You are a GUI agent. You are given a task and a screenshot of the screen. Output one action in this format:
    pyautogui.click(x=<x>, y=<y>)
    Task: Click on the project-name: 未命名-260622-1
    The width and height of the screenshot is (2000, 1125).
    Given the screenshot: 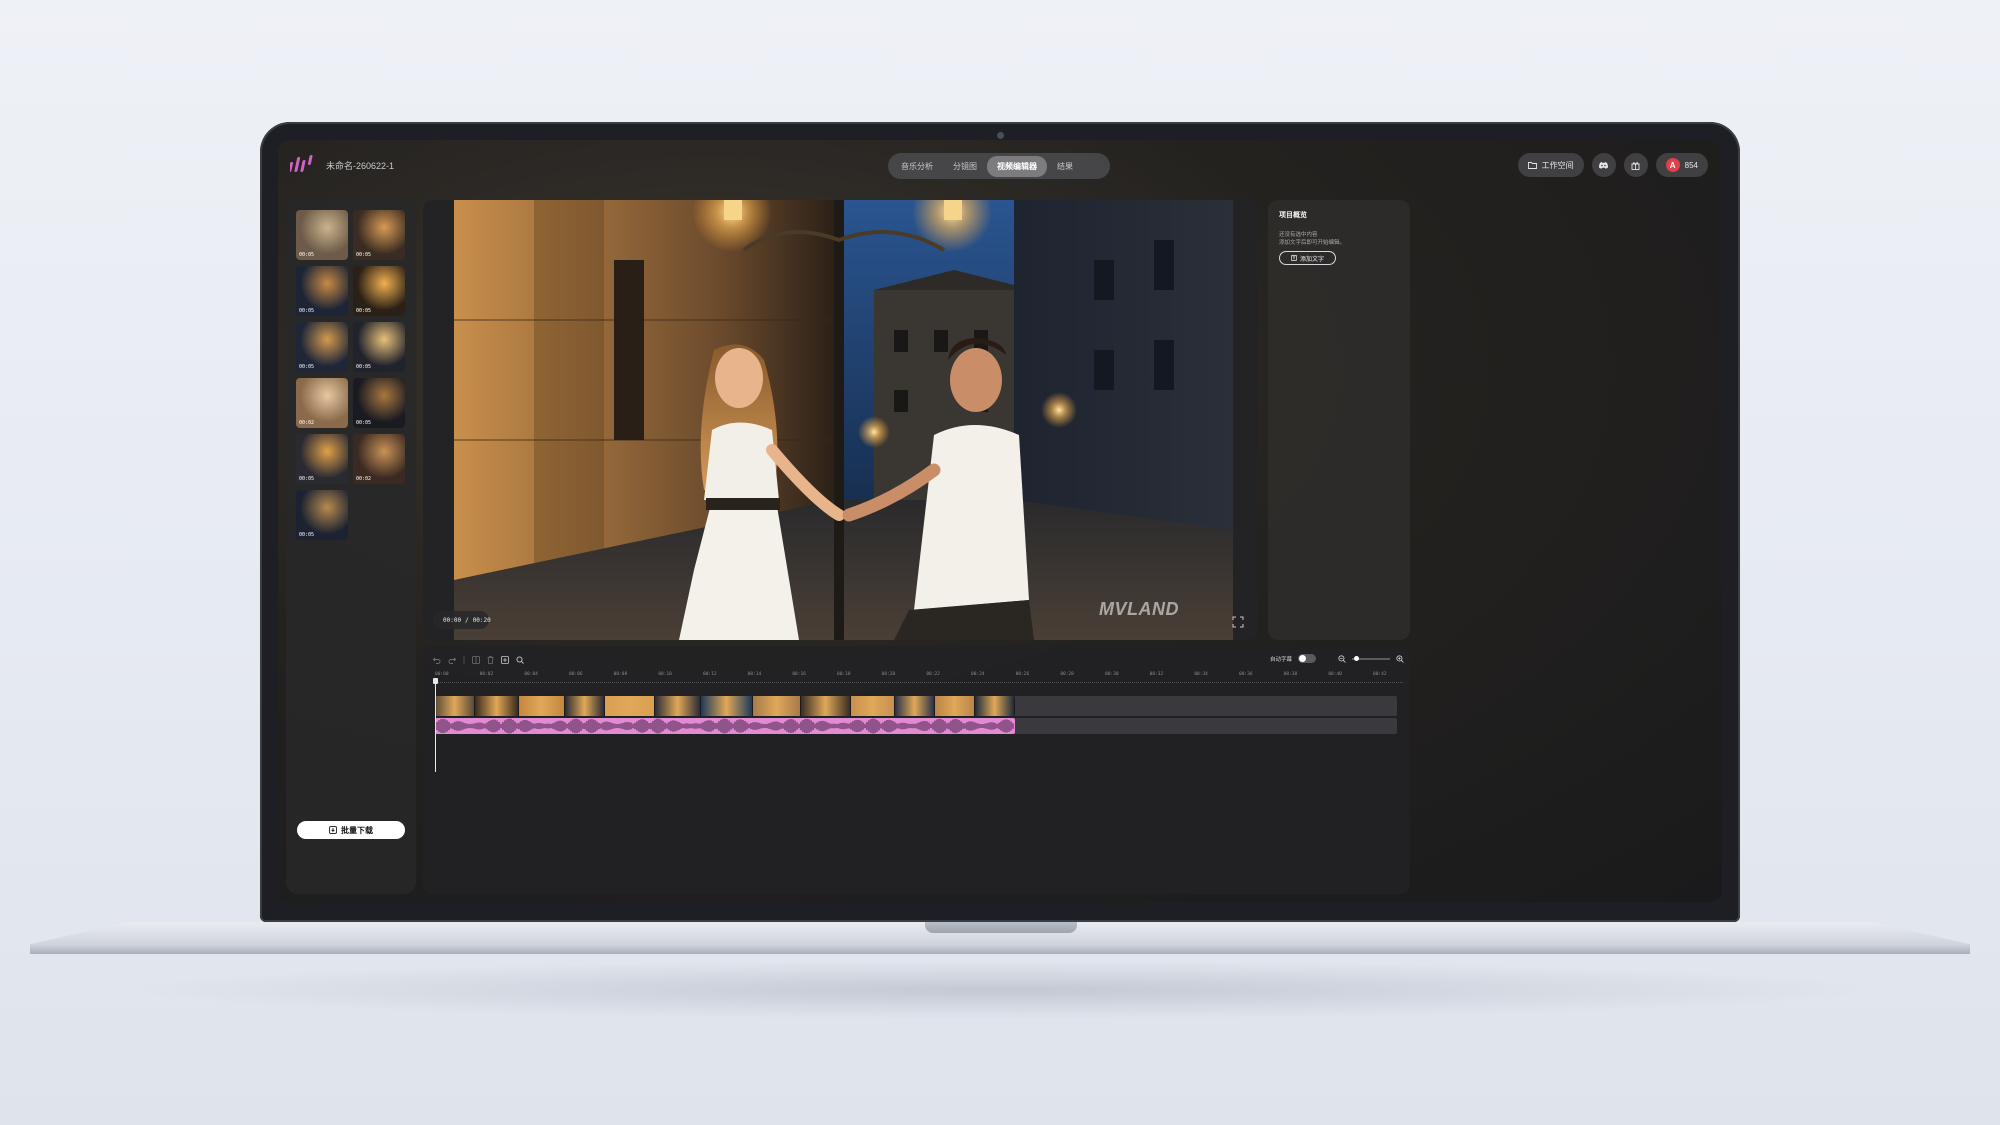 What is the action you would take?
    pyautogui.click(x=360, y=165)
    